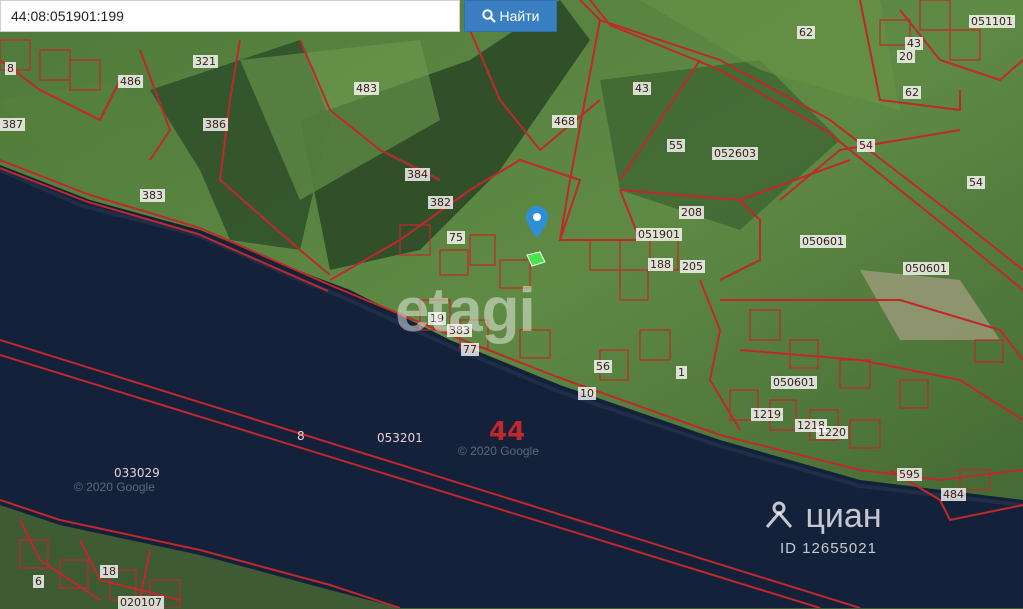 The width and height of the screenshot is (1023, 609). What do you see at coordinates (400, 438) in the screenshot?
I see `water-label: 053201` at bounding box center [400, 438].